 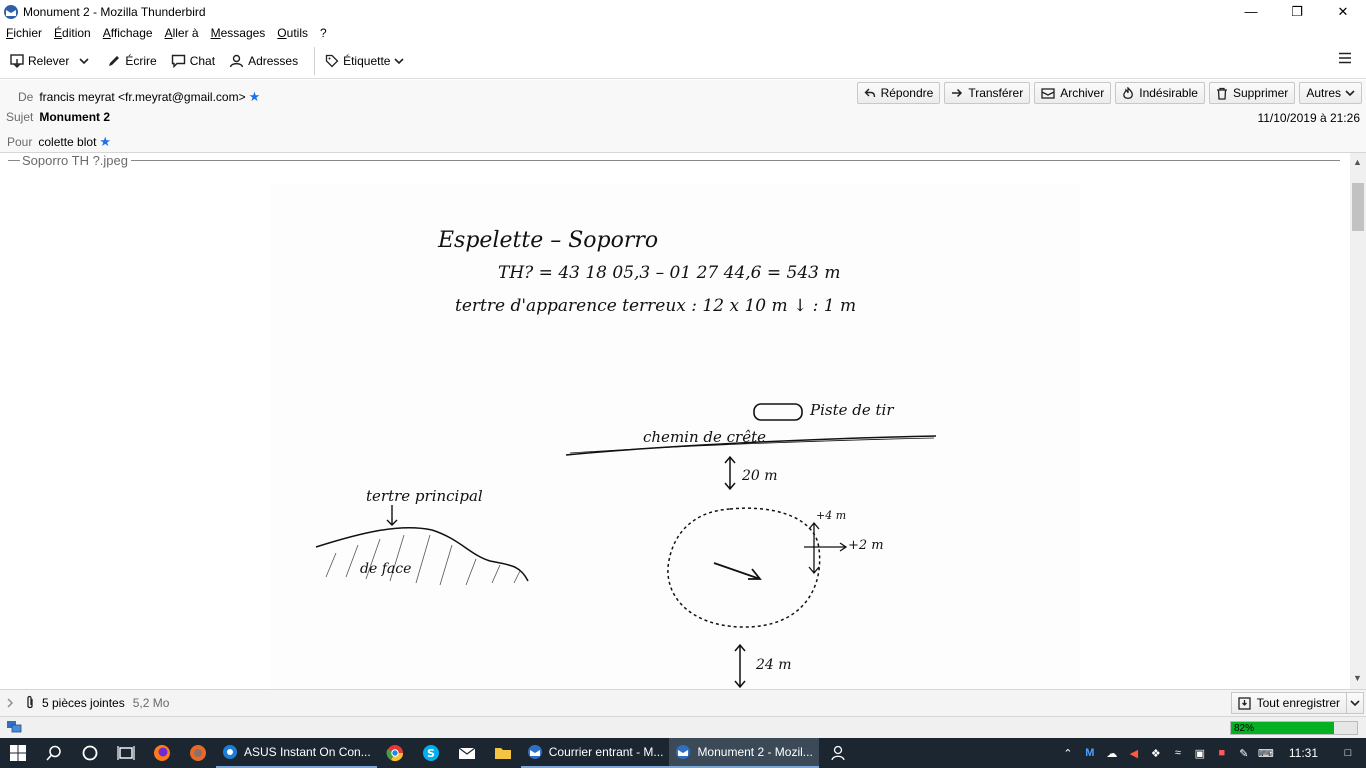 I want to click on skype-icon: S, so click(x=430, y=753).